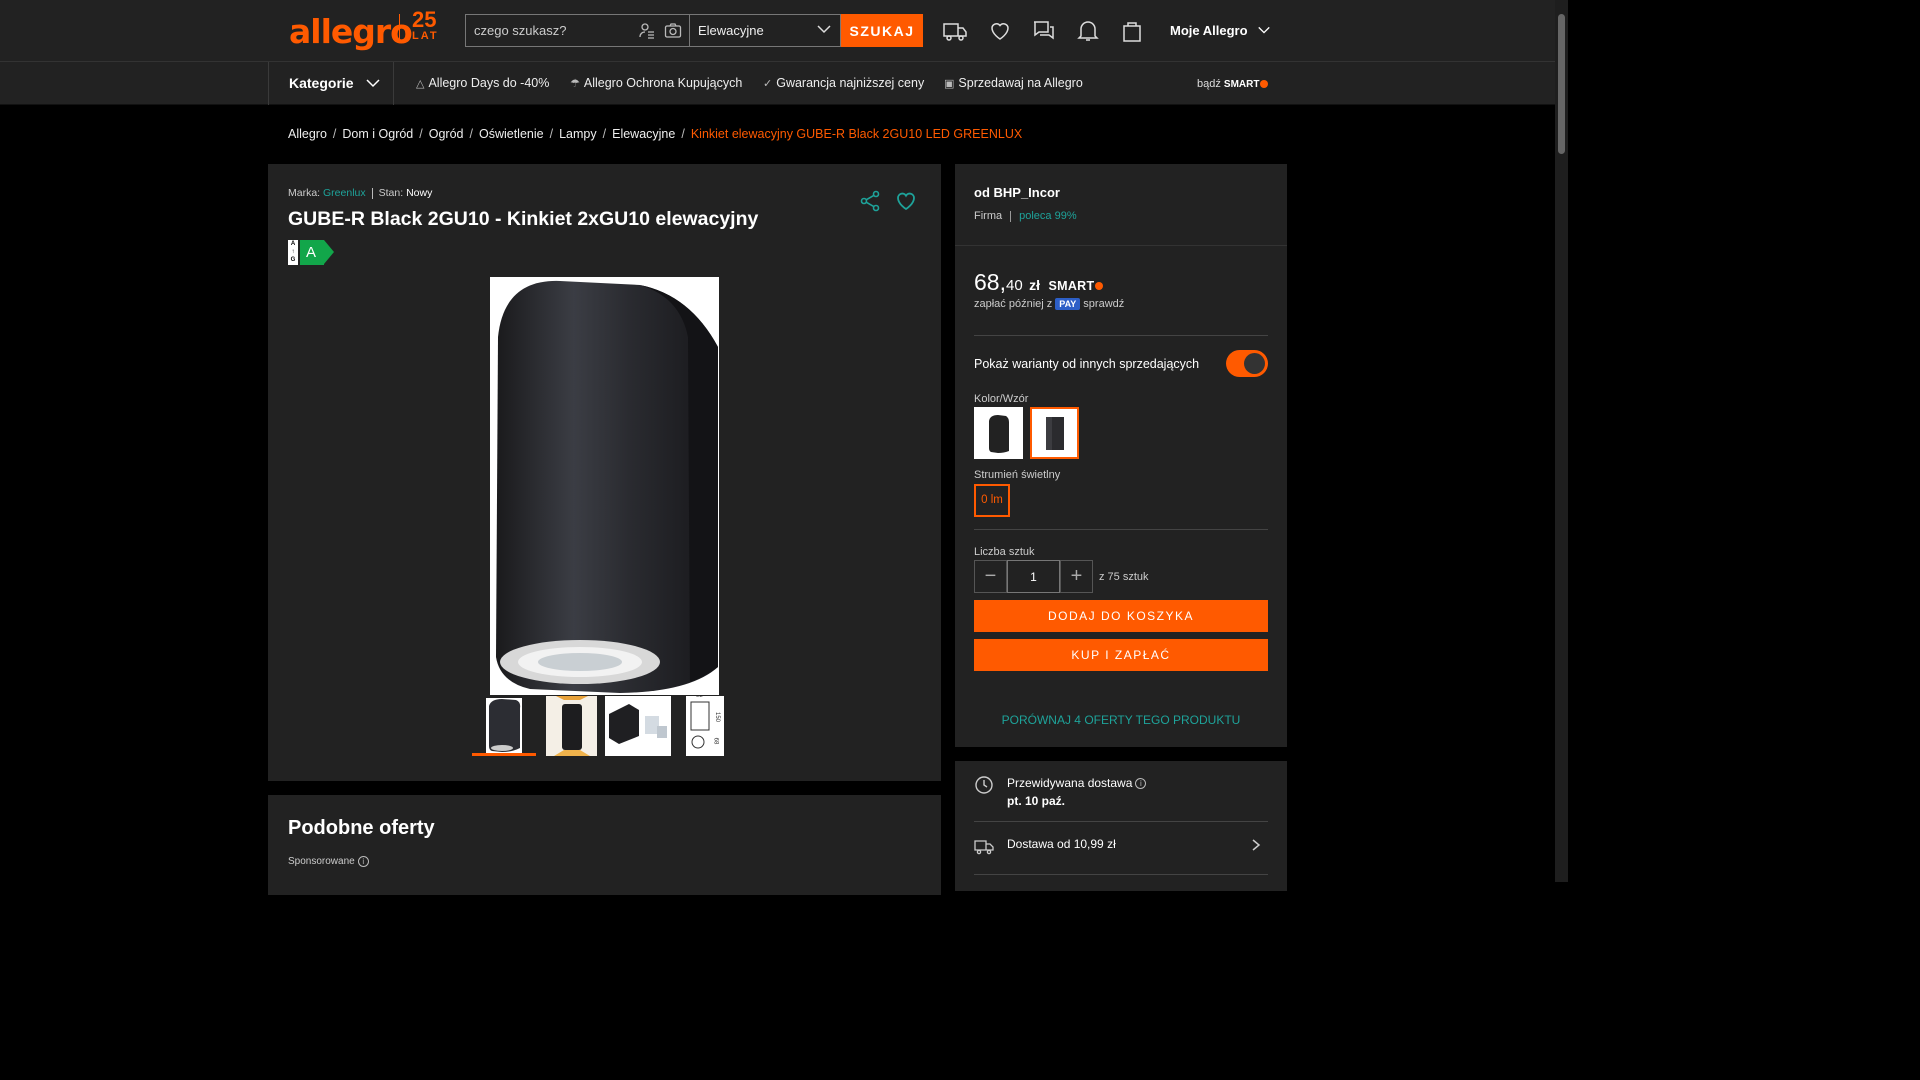 This screenshot has height=1080, width=1920. Describe the element at coordinates (663, 83) in the screenshot. I see `nav-item-label: Allegro Ochrona Kupujących` at that location.